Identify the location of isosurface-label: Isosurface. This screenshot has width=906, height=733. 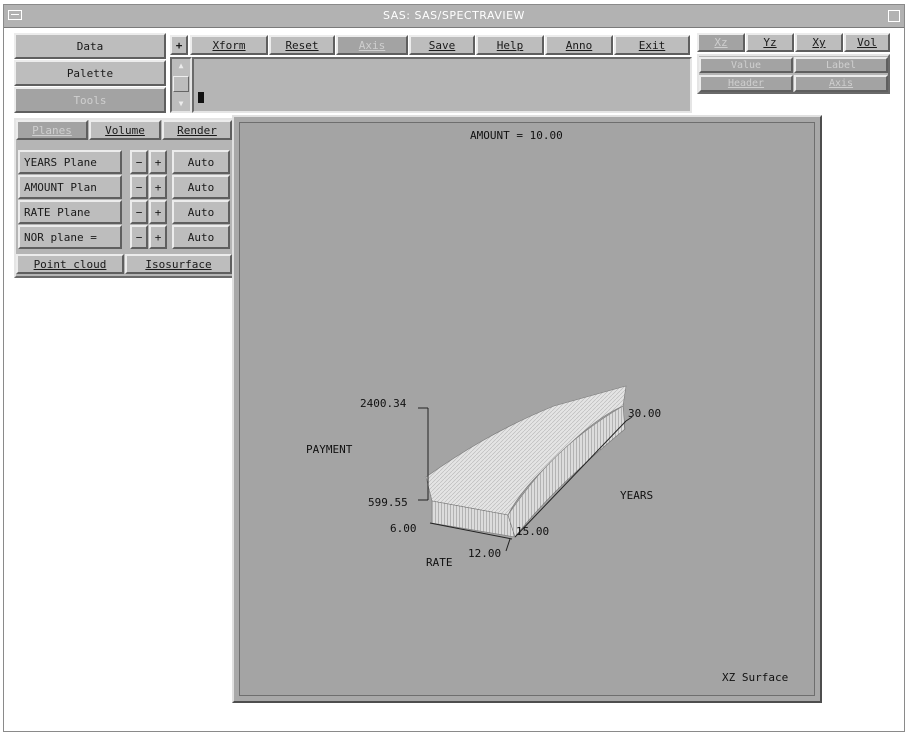
(178, 264).